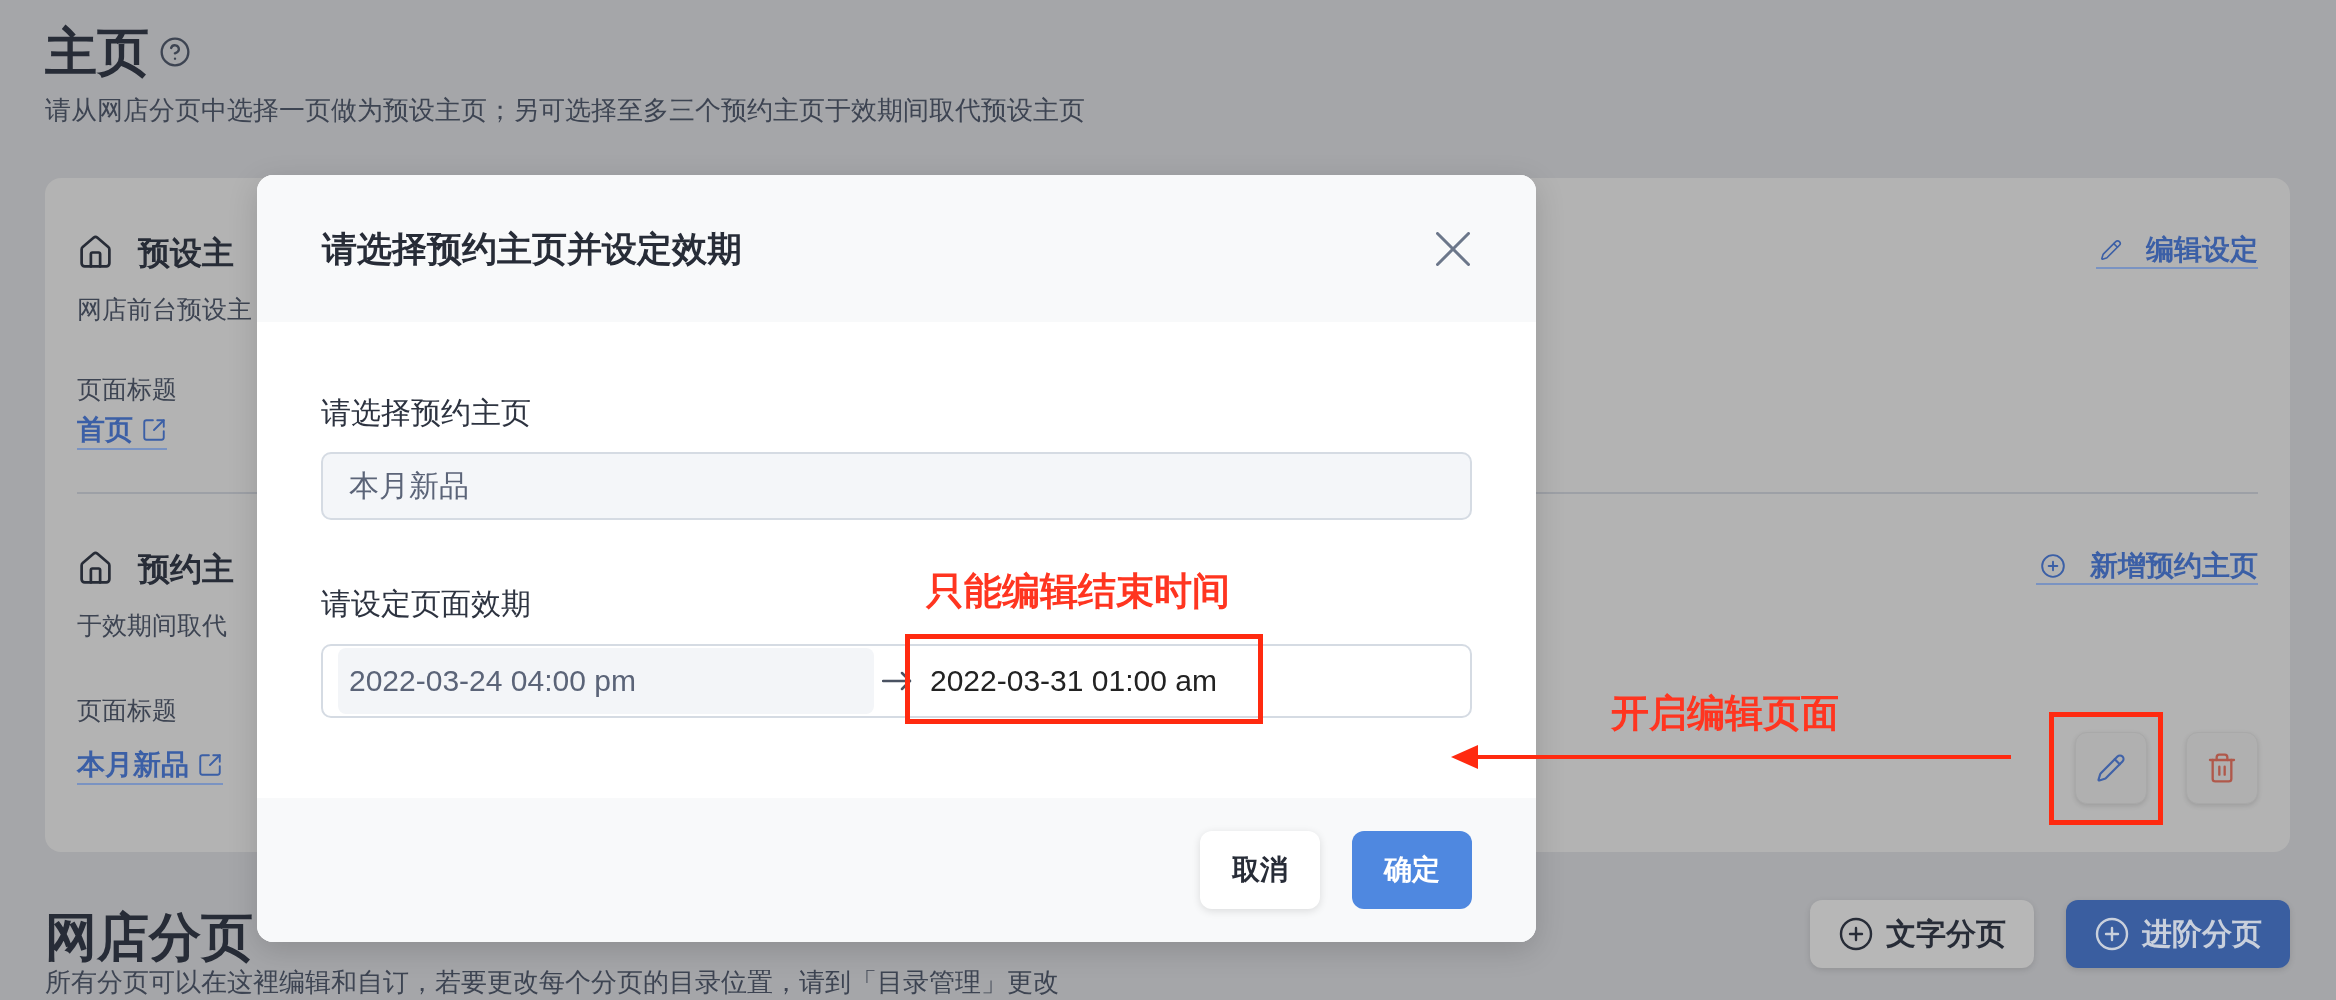 The height and width of the screenshot is (1000, 2336). Describe the element at coordinates (897, 681) in the screenshot. I see `arrow-right-icon` at that location.